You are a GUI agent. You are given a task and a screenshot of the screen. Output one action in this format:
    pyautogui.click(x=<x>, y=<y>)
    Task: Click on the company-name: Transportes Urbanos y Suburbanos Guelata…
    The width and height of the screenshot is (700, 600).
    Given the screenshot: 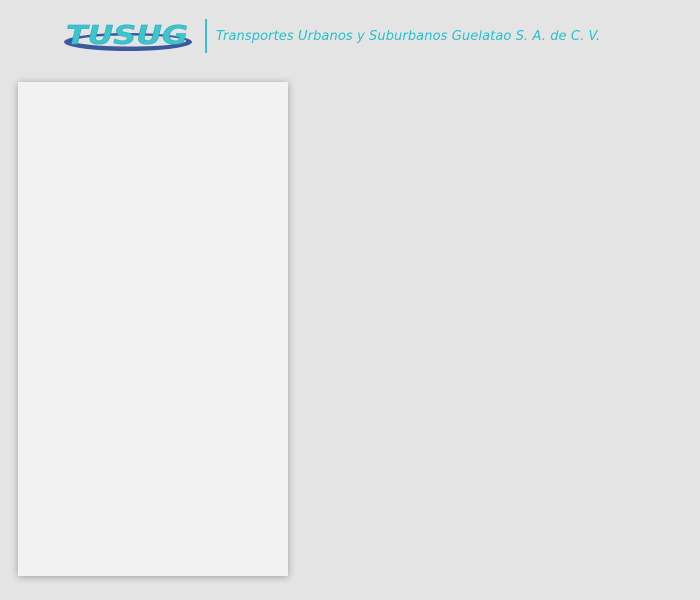 What is the action you would take?
    pyautogui.click(x=408, y=36)
    